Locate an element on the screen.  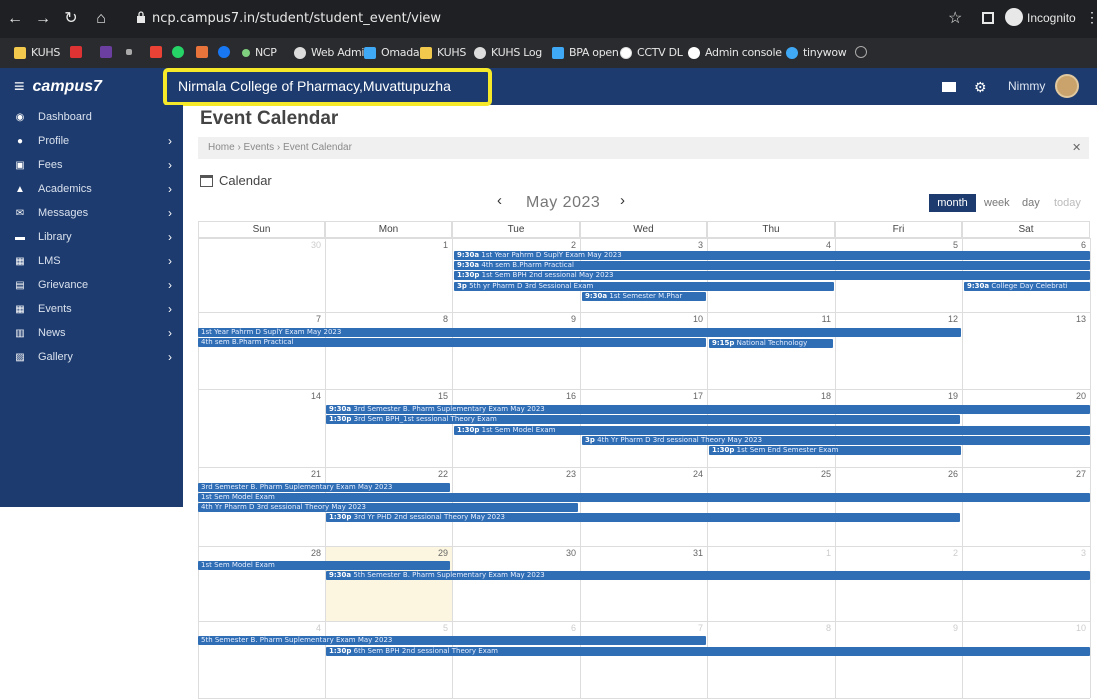
bookmark-omada: Omada is located at coordinates (392, 52).